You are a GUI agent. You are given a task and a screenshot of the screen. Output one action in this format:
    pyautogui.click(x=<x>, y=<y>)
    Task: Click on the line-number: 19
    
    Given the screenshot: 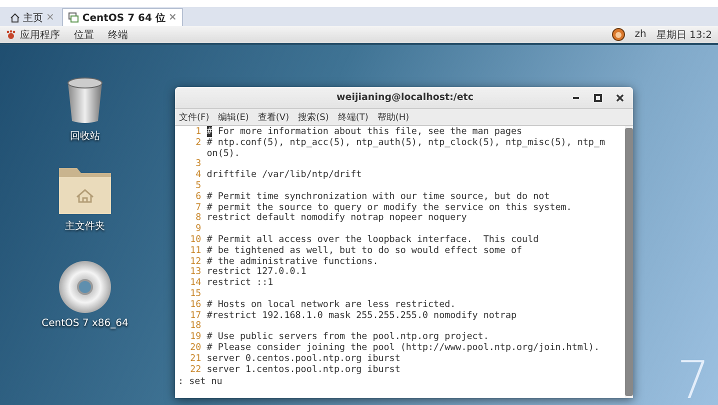 What is the action you would take?
    pyautogui.click(x=195, y=337)
    